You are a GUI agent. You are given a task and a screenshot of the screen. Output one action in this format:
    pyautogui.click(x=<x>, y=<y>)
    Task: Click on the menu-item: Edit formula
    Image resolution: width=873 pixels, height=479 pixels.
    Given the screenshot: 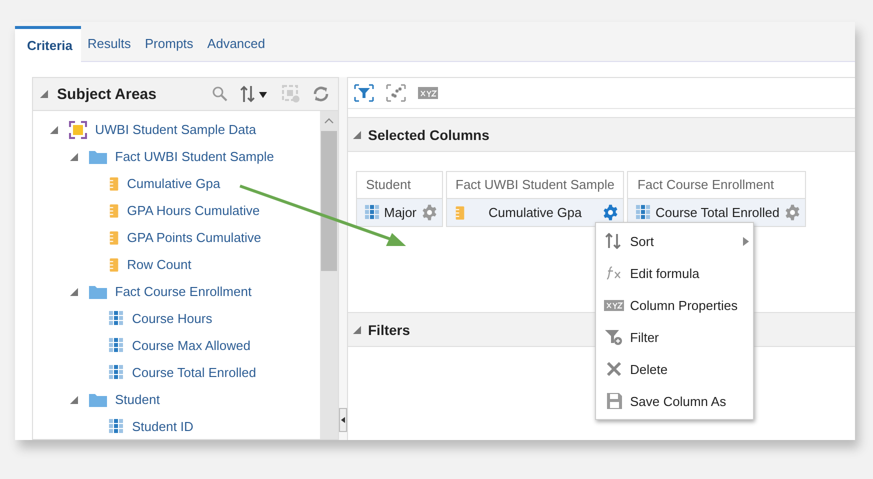 What is the action you would take?
    pyautogui.click(x=674, y=273)
    